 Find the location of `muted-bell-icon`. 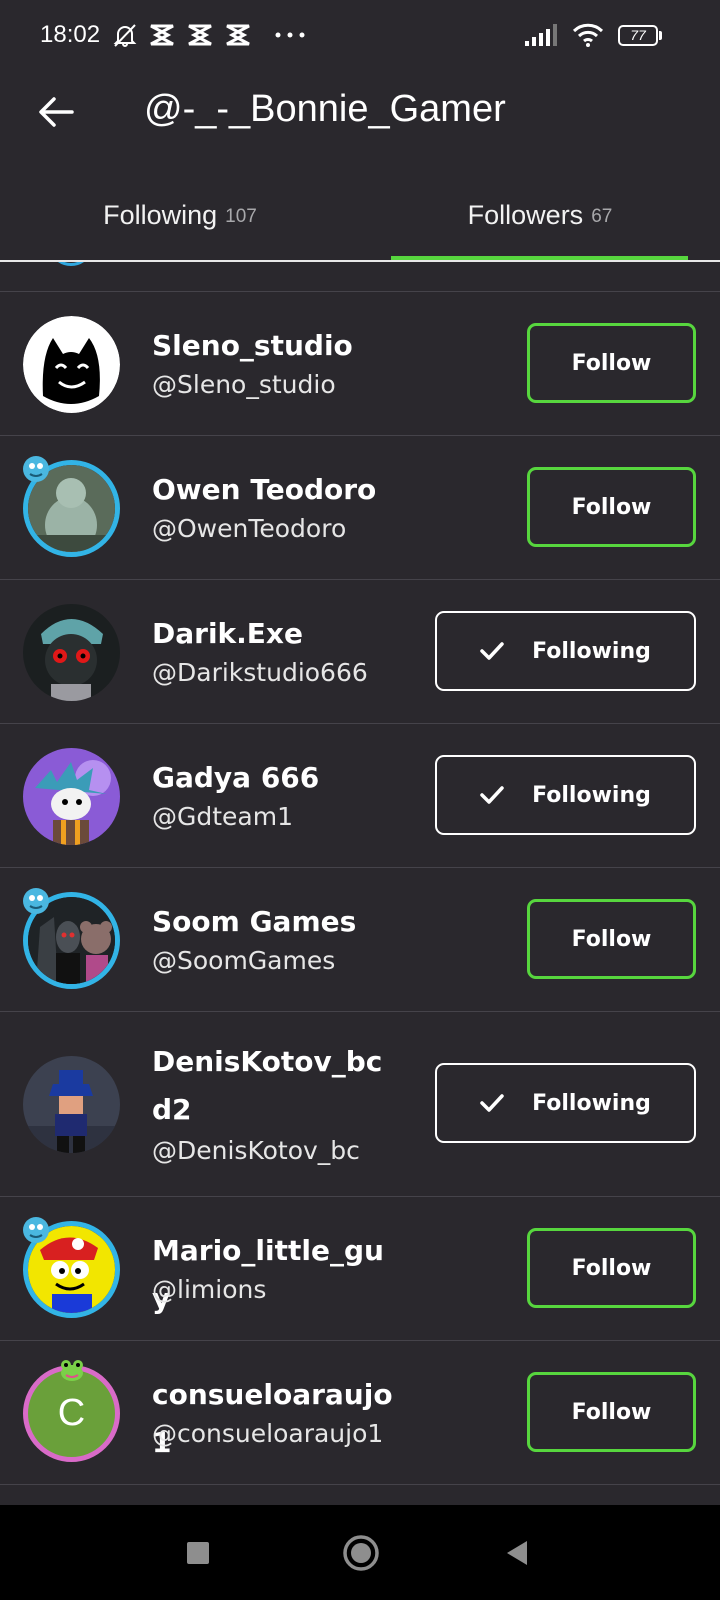

muted-bell-icon is located at coordinates (125, 35).